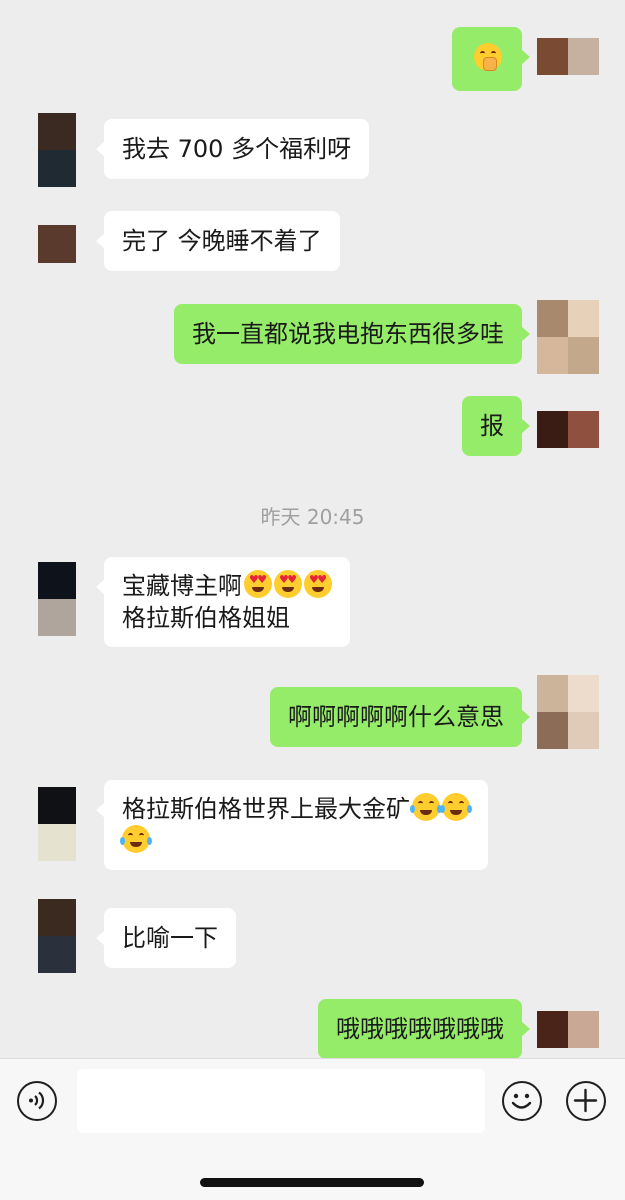  I want to click on message-bubble-incoming: 完了 今晚睡不着了, so click(218, 241).